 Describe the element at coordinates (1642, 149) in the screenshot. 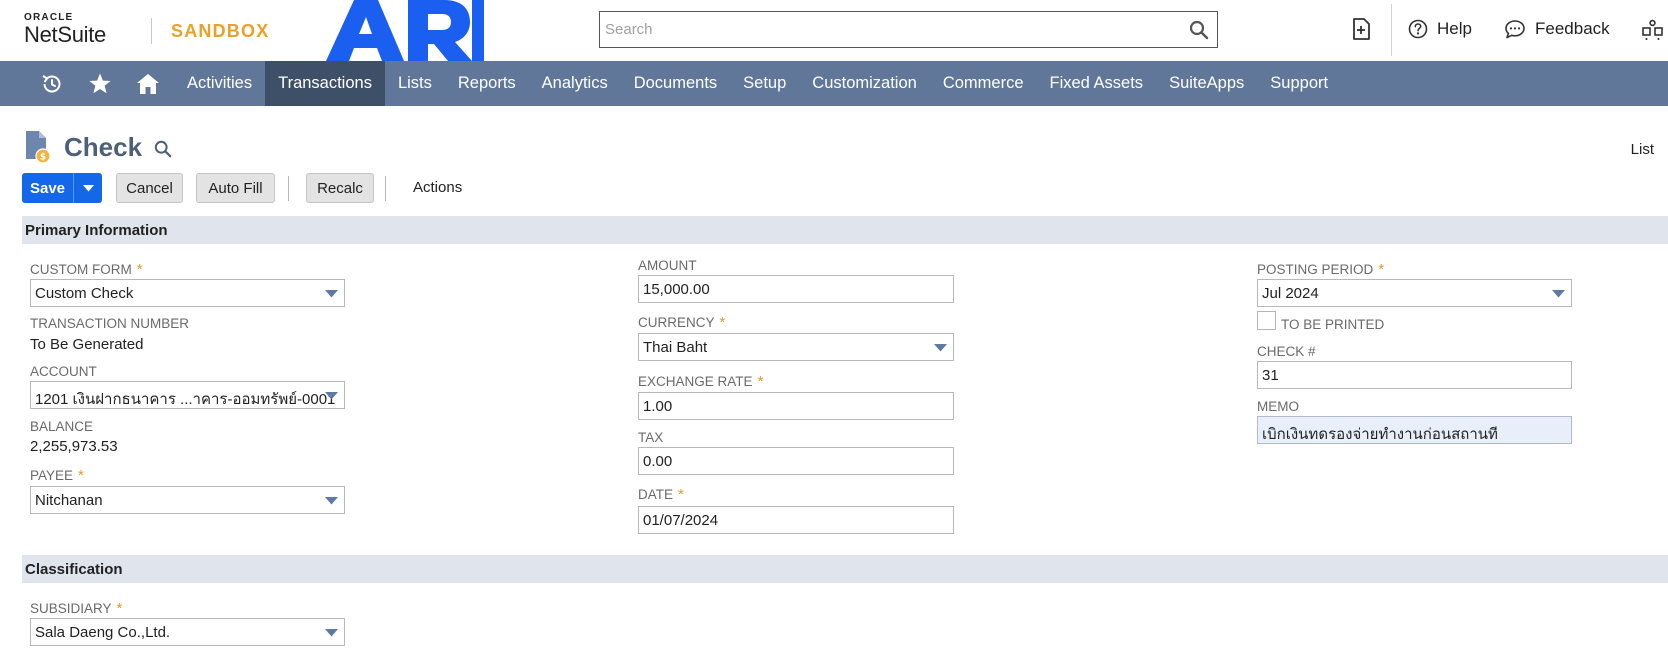

I see `list-link: List` at that location.